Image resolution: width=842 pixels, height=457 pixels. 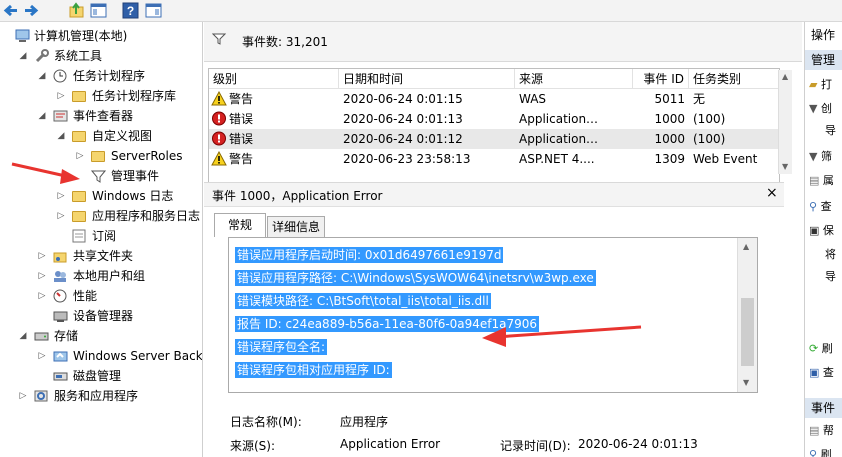 I want to click on recorded-label: 记录时间(D):, so click(x=535, y=446).